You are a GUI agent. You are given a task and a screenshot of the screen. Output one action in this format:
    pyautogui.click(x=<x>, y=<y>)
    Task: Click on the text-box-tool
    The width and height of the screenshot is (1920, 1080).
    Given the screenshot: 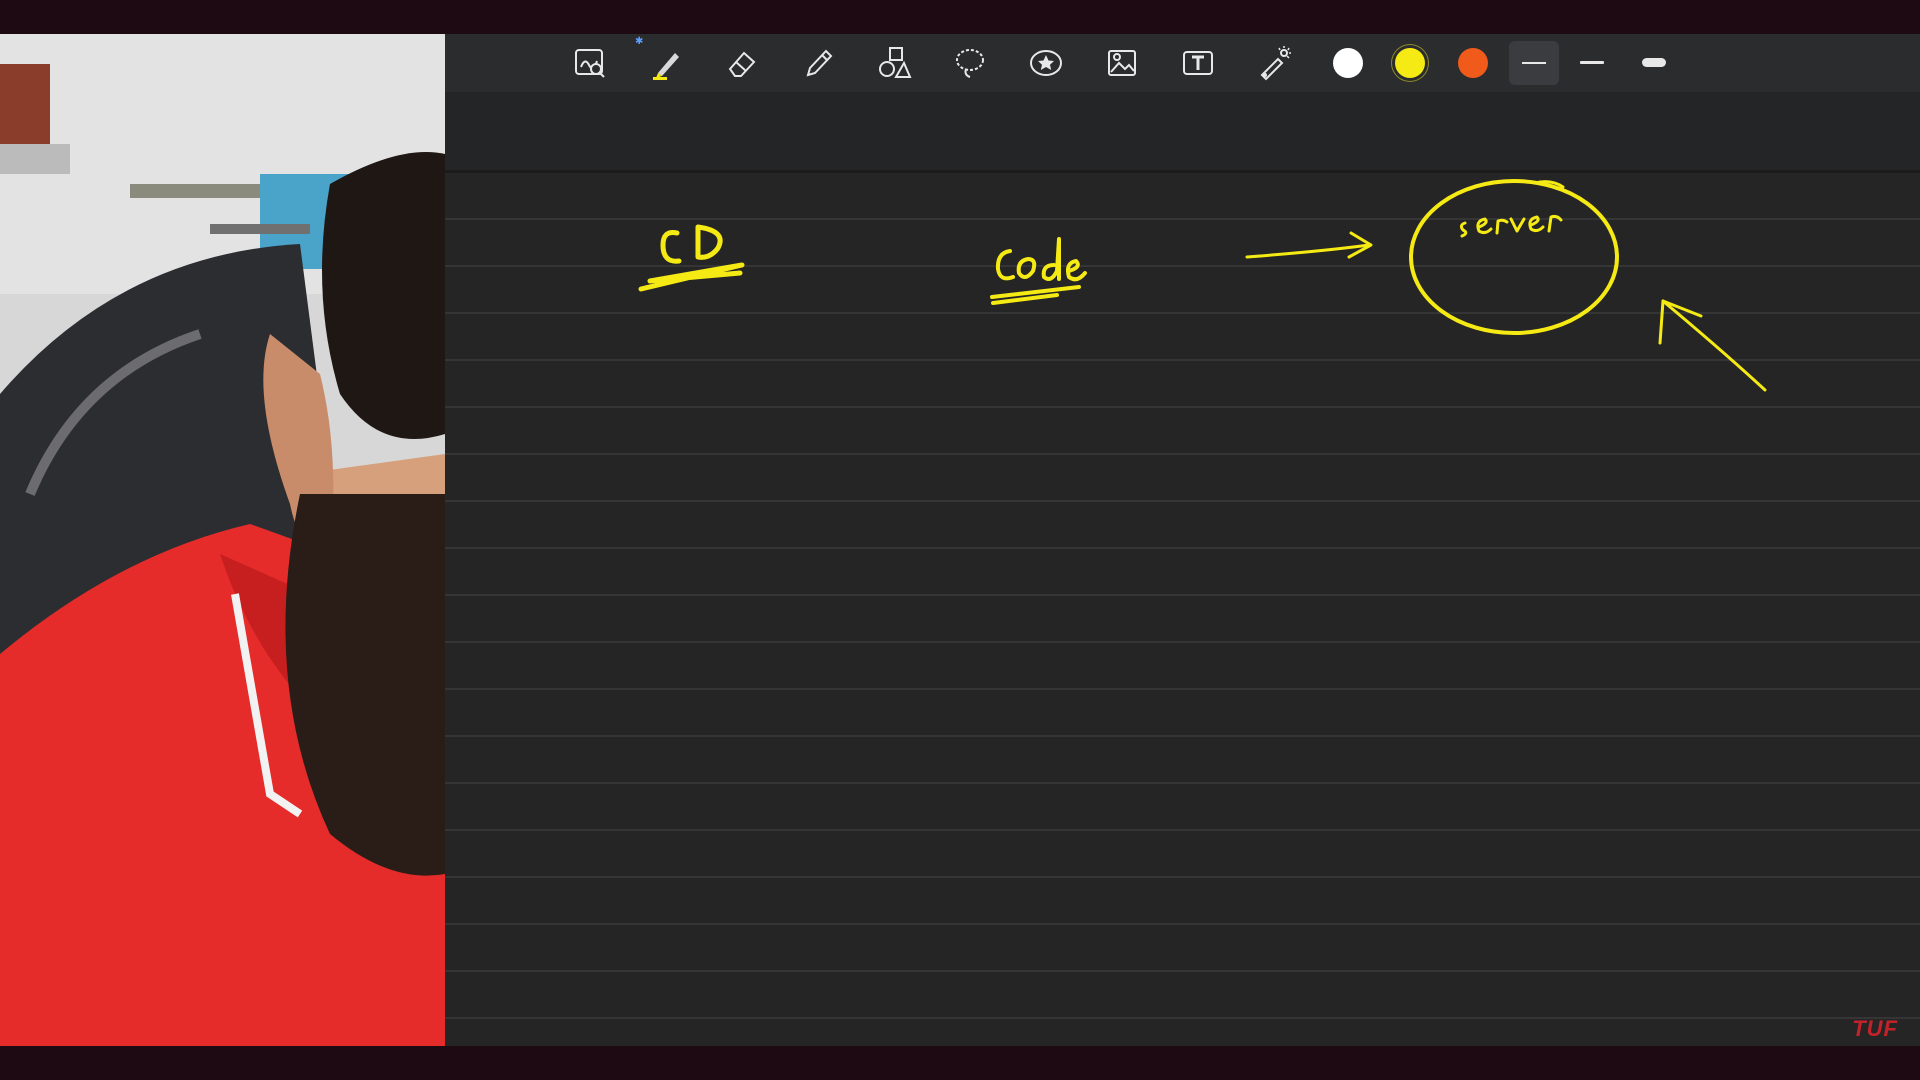 What is the action you would take?
    pyautogui.click(x=1198, y=63)
    